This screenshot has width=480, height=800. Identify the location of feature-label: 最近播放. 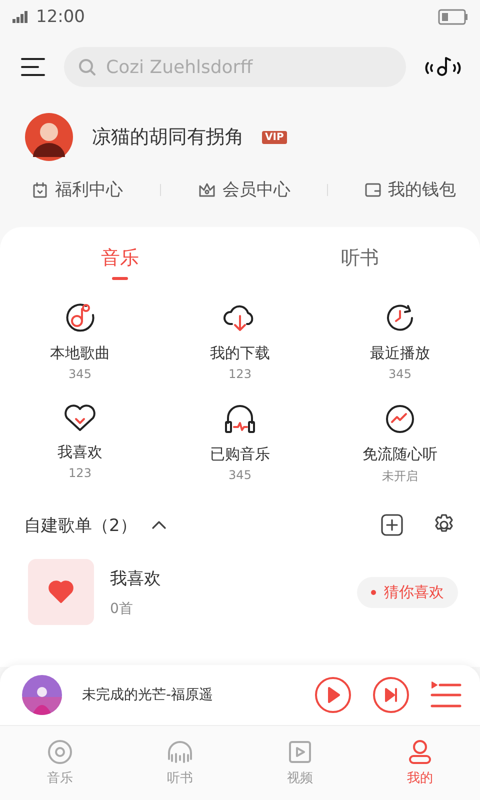
(400, 353).